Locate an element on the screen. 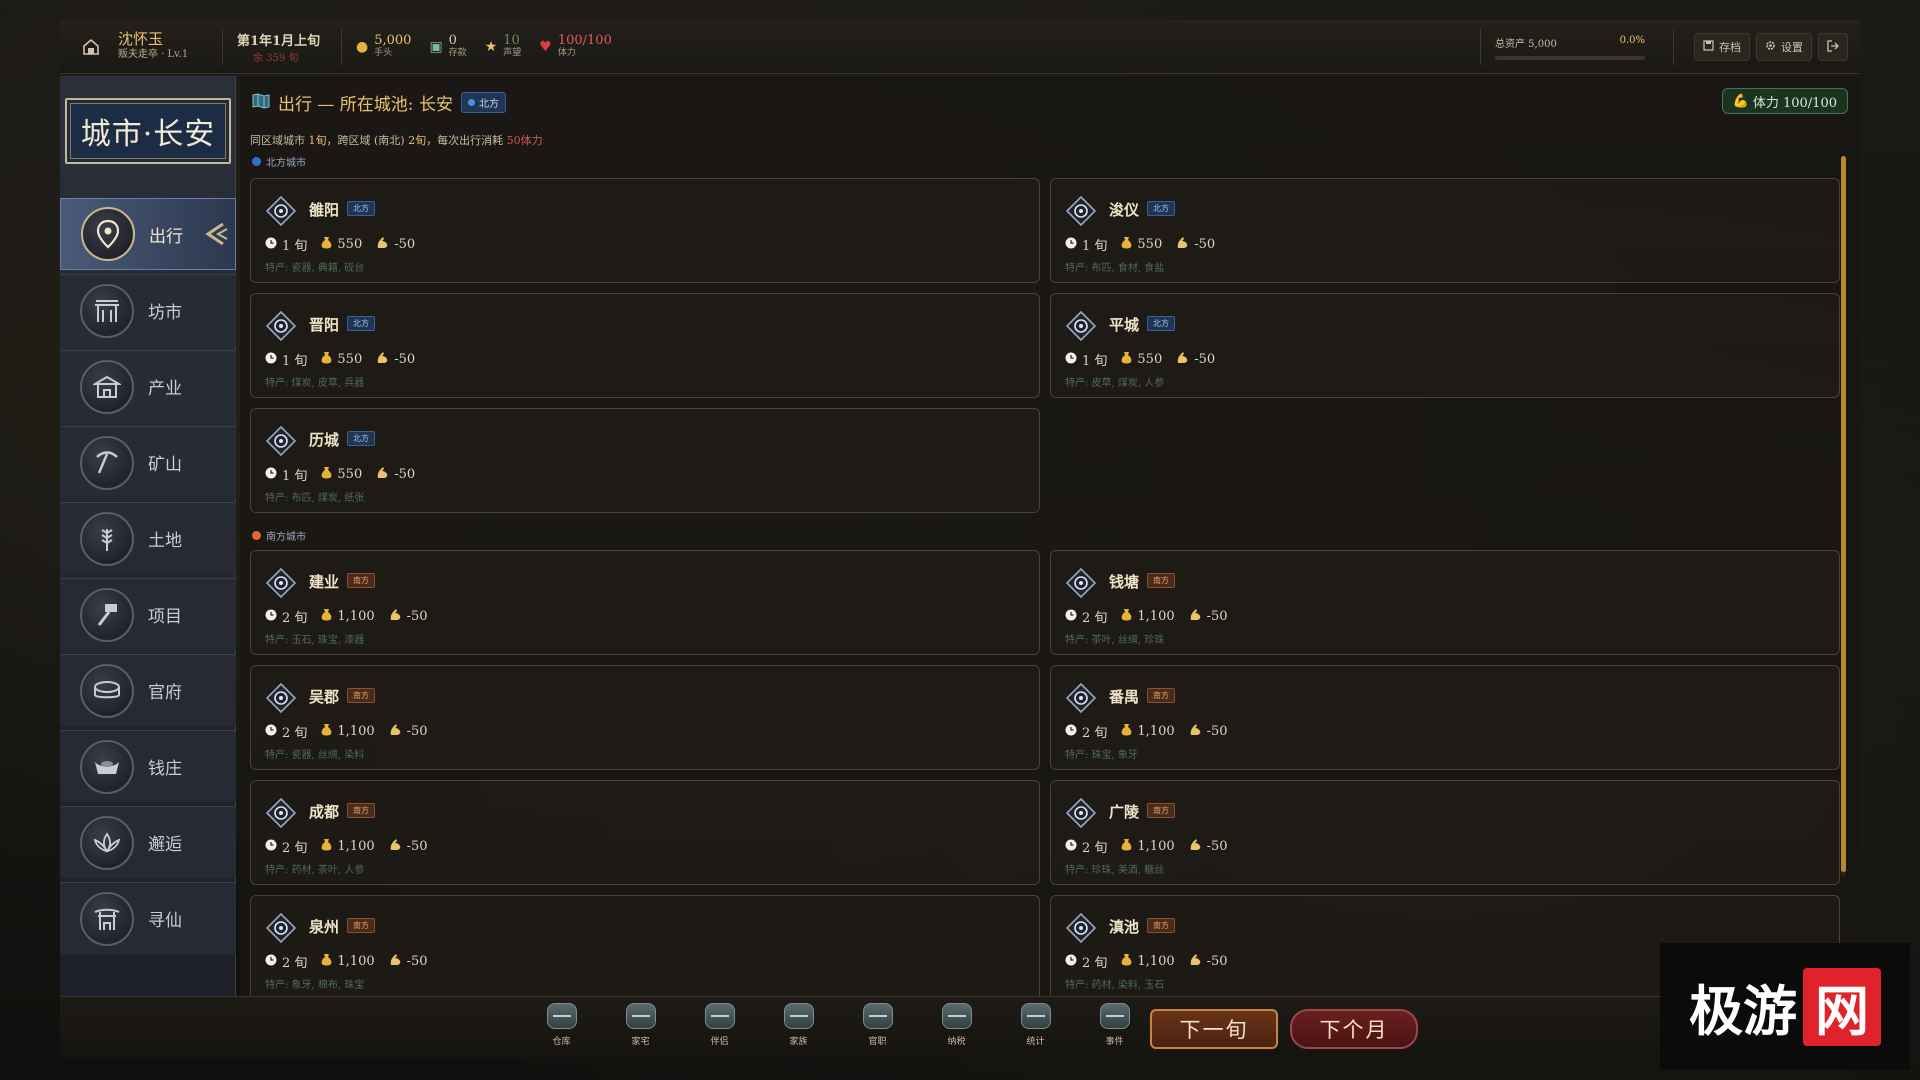 This screenshot has width=1920, height=1080. sidebar-item-office: 官府 is located at coordinates (148, 690).